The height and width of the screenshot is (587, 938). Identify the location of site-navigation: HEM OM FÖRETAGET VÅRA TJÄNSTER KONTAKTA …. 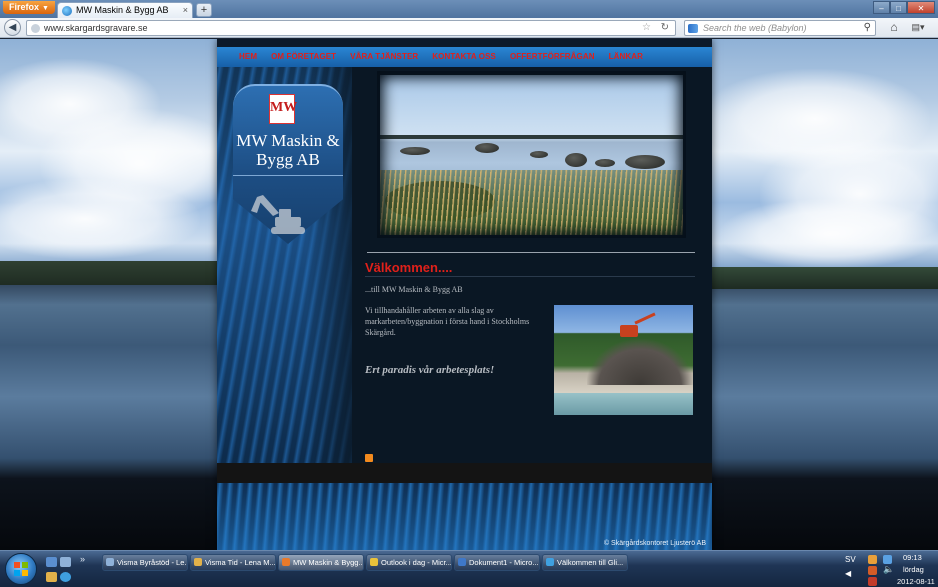
(464, 57).